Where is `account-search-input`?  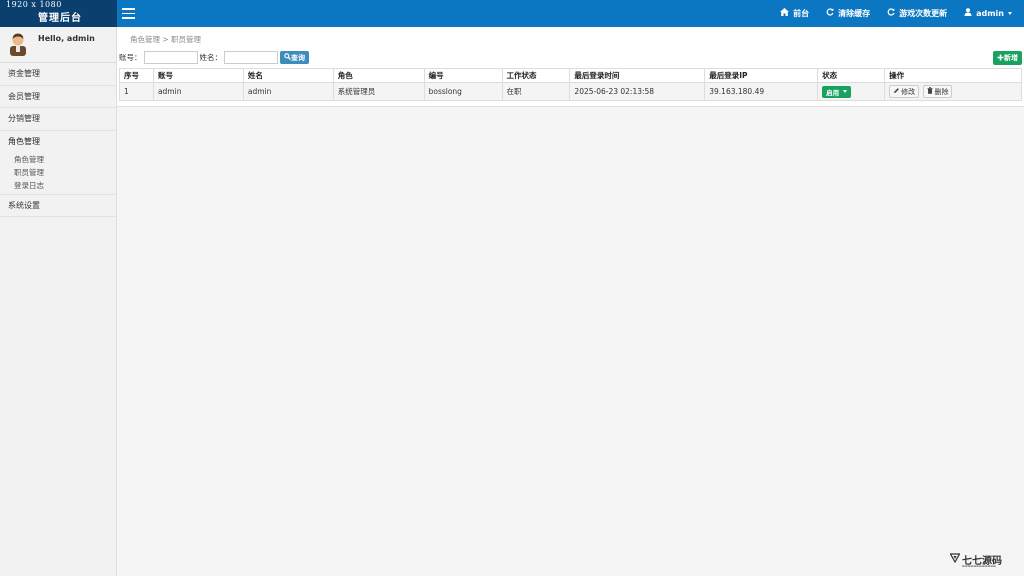 account-search-input is located at coordinates (170, 57).